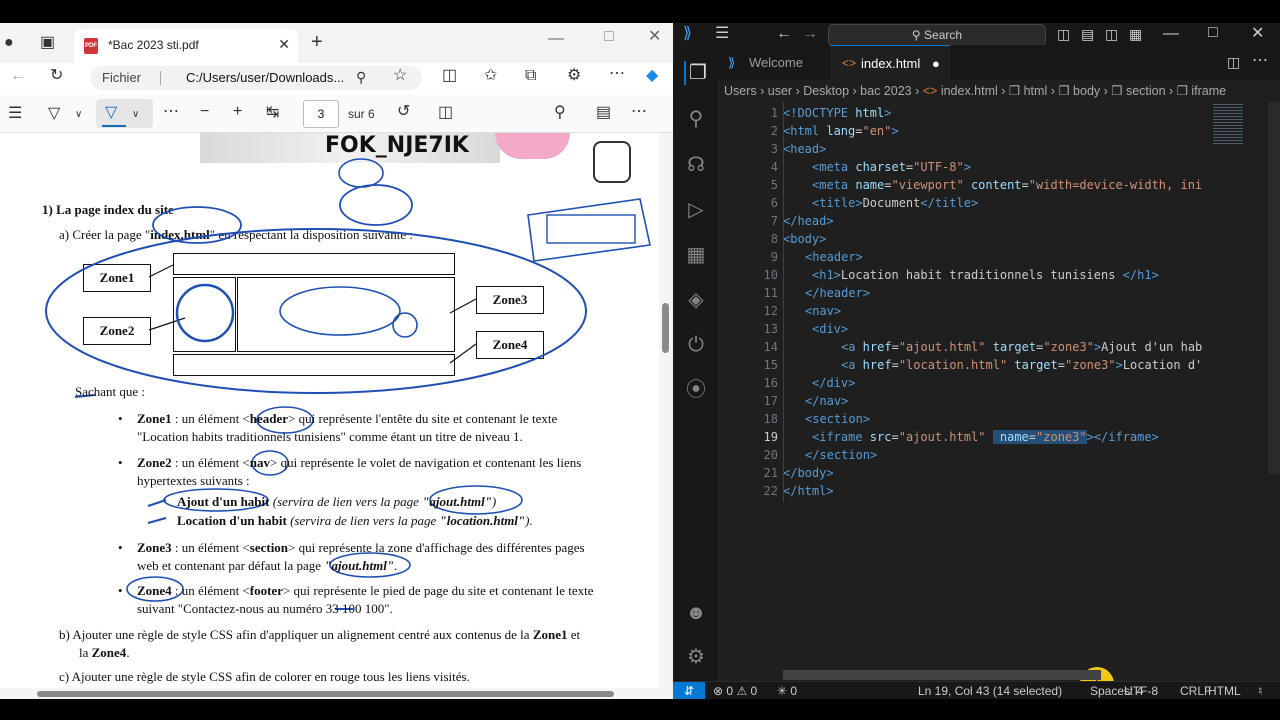 The width and height of the screenshot is (1280, 720). What do you see at coordinates (639, 112) in the screenshot?
I see `menu-icon: ⋯` at bounding box center [639, 112].